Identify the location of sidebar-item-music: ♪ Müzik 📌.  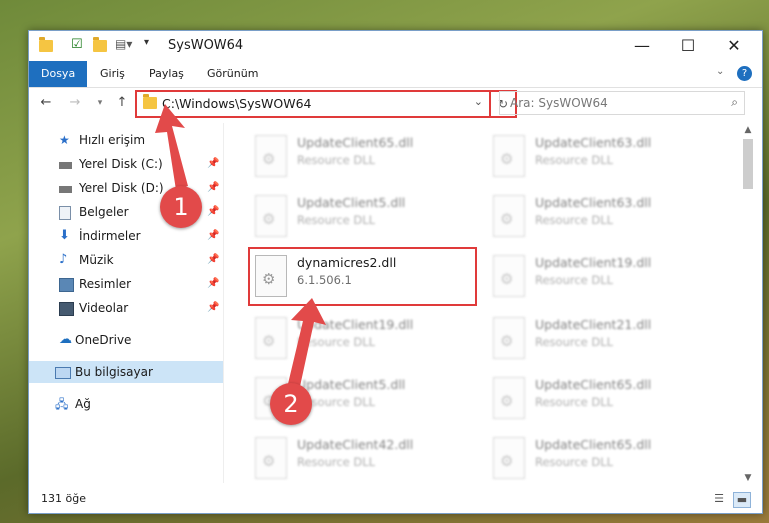
(126, 260).